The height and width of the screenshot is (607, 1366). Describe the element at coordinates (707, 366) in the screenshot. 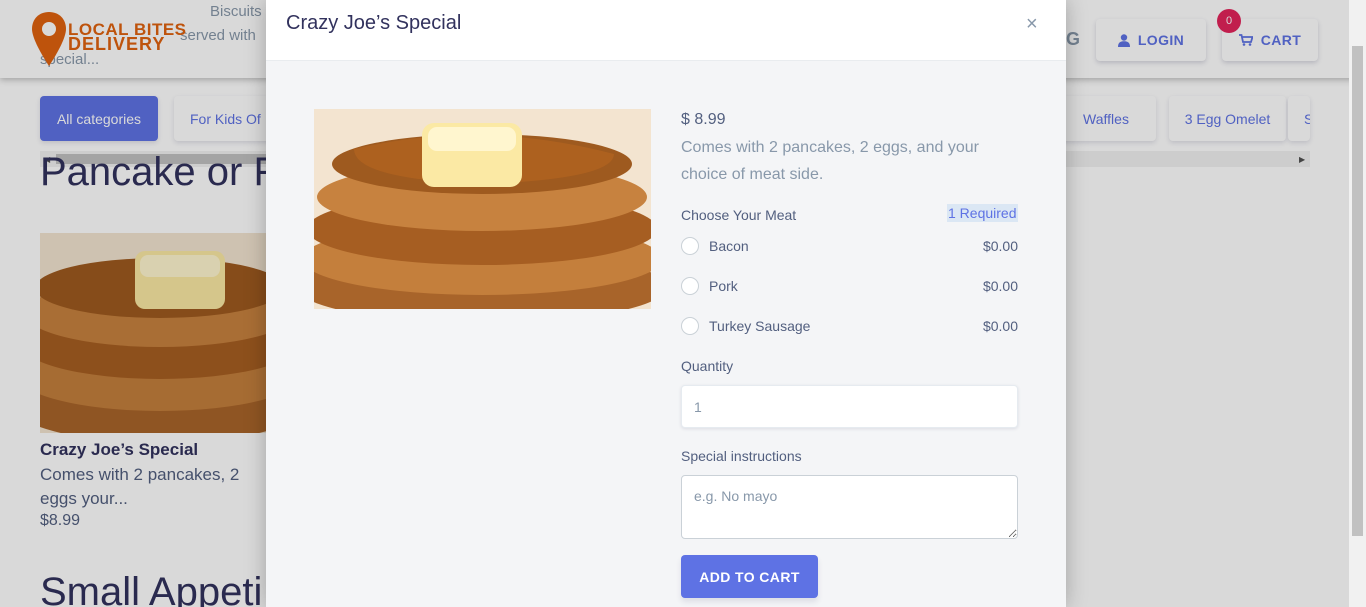

I see `quantity-label: Quantity` at that location.